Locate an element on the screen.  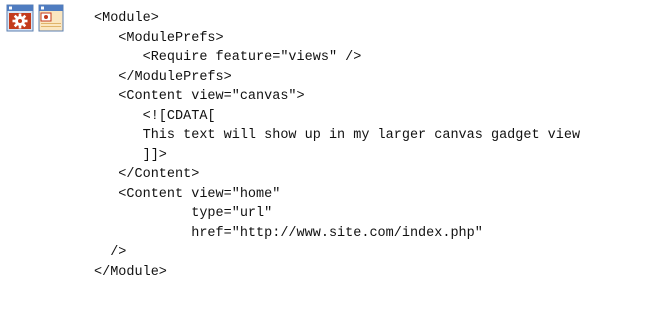
code-line: href="http://www.site.com/index.php" is located at coordinates (288, 233).